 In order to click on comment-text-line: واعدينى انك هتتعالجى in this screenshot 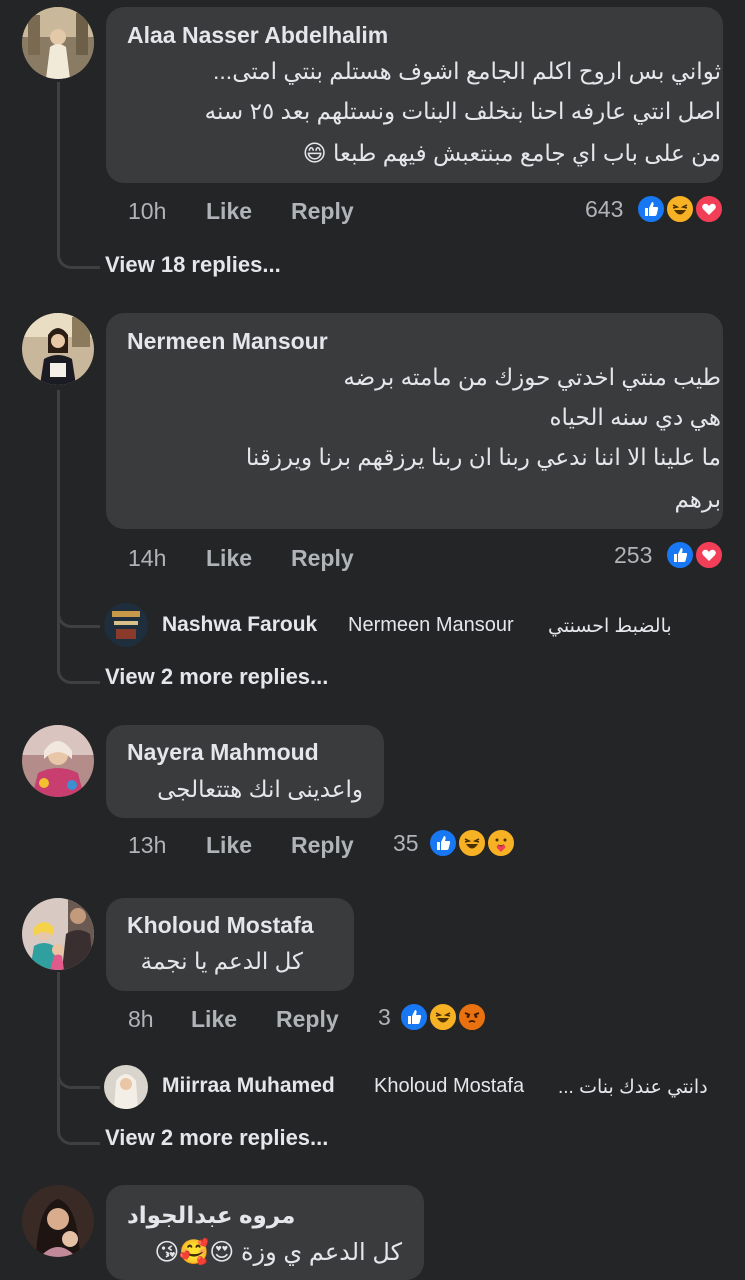, I will do `click(260, 789)`.